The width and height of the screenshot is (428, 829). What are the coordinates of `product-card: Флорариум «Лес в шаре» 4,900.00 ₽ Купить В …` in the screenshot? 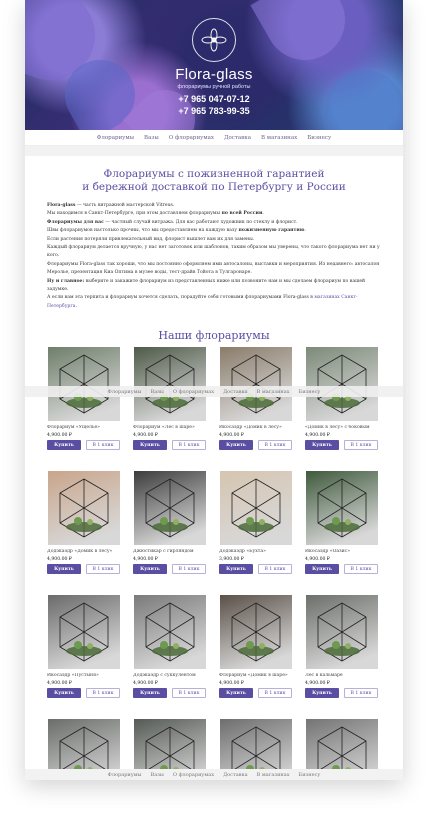 It's located at (173, 409).